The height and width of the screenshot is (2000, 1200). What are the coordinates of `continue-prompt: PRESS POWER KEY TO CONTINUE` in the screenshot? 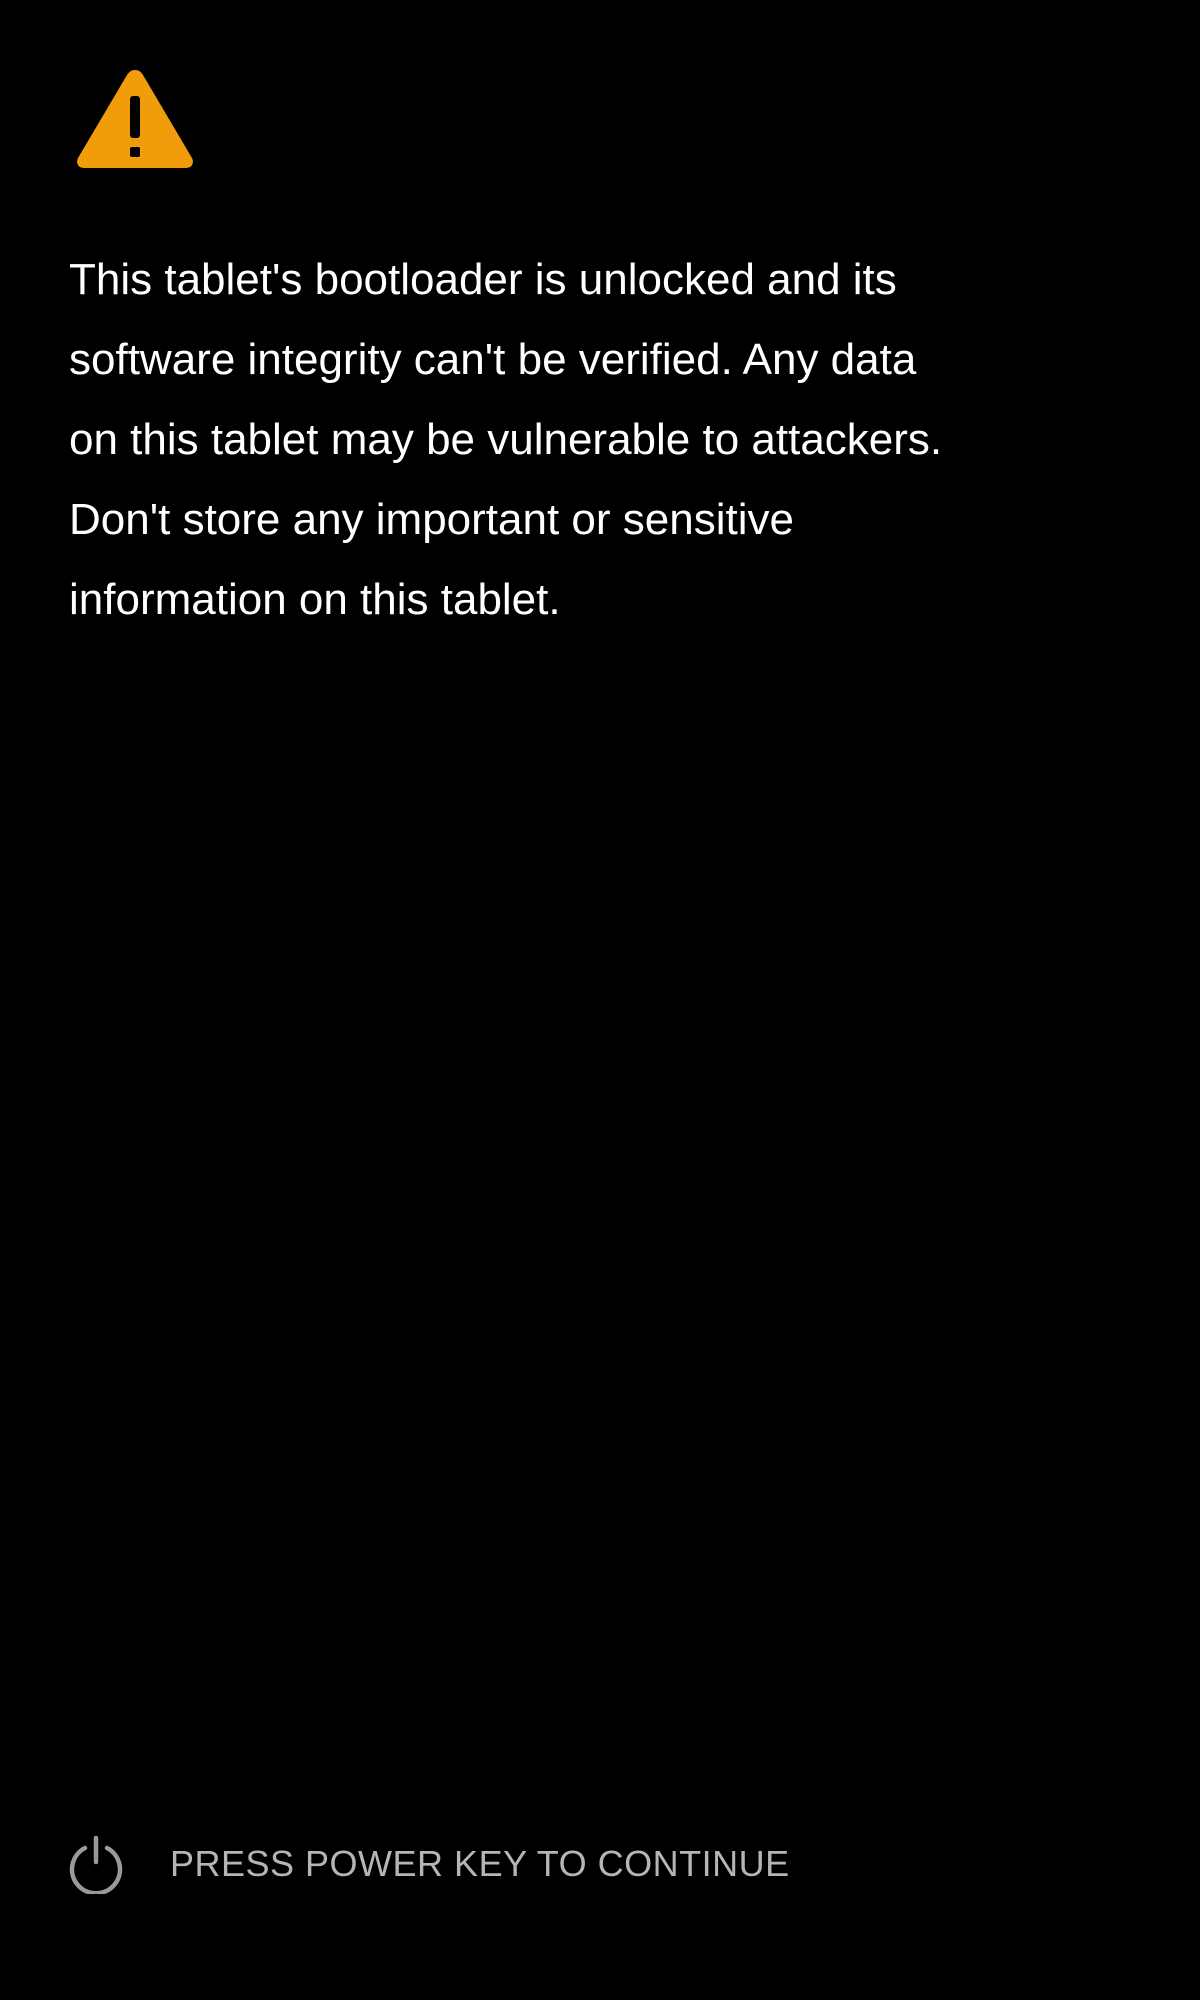 It's located at (428, 1864).